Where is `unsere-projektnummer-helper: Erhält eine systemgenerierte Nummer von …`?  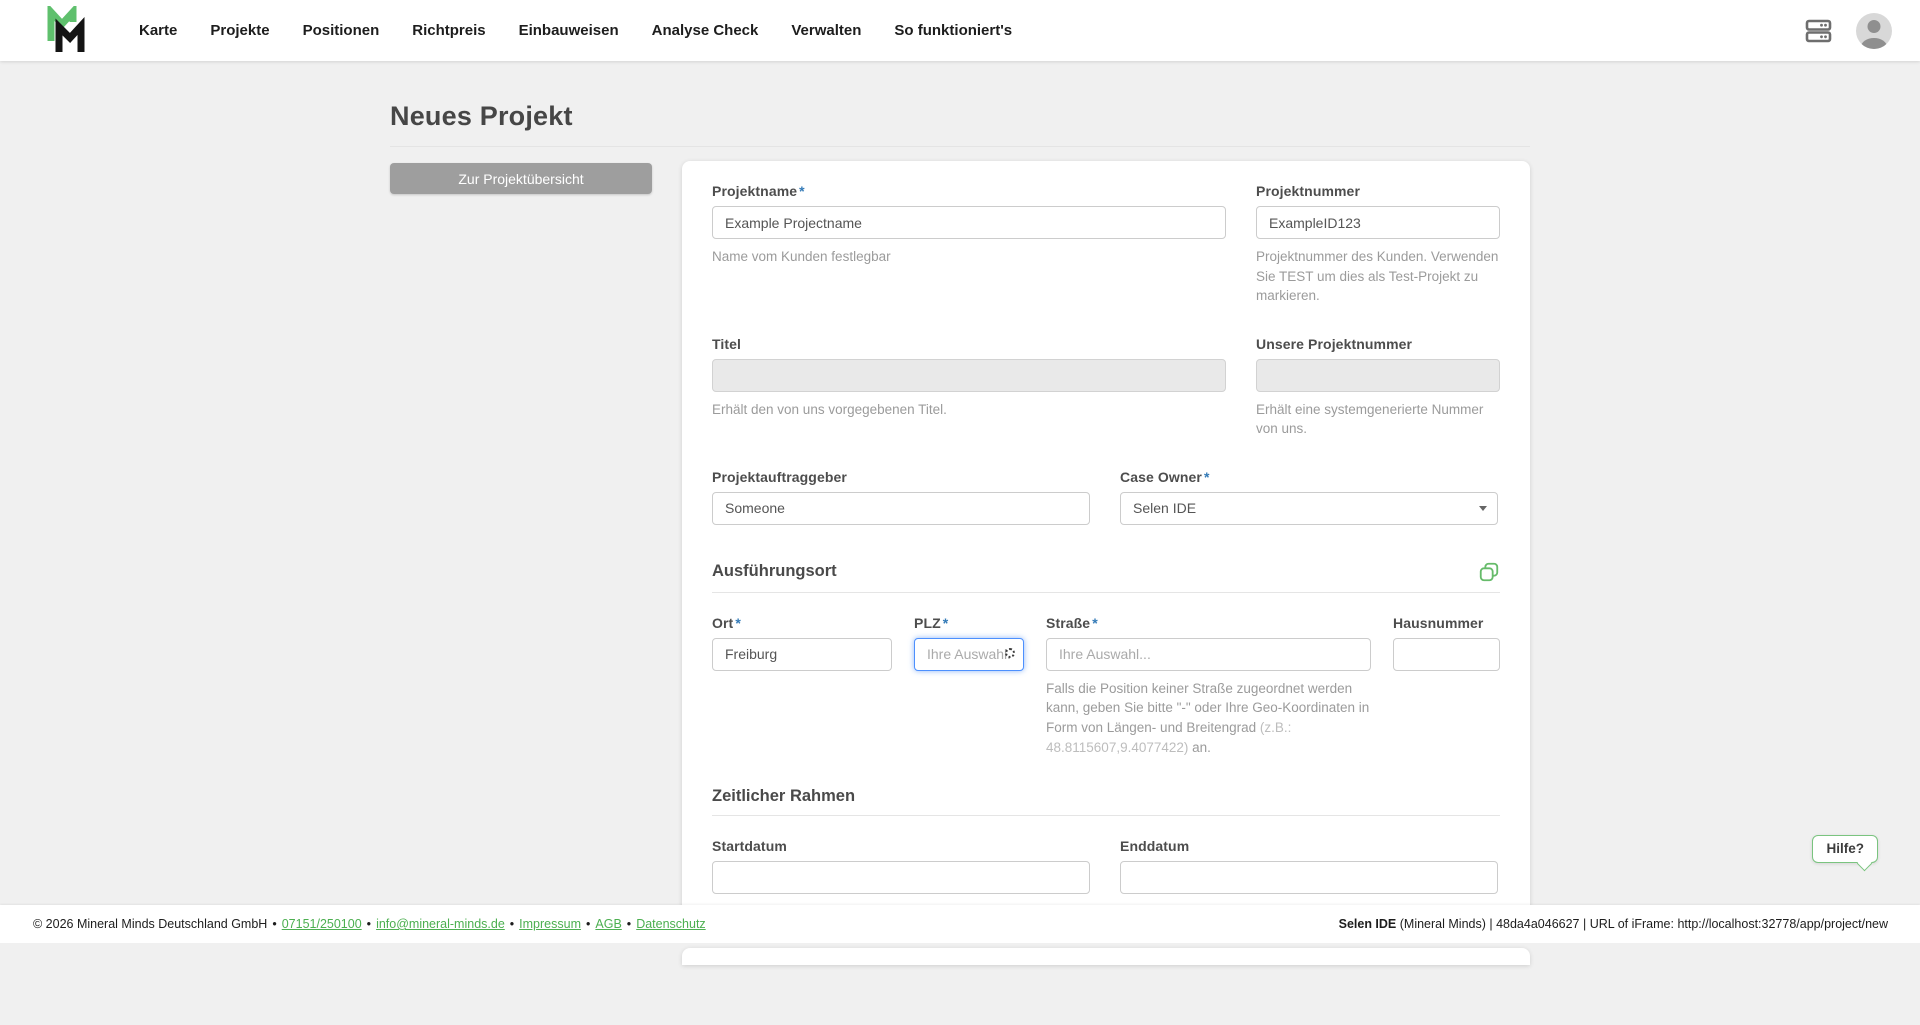 unsere-projektnummer-helper: Erhält eine systemgenerierte Nummer von … is located at coordinates (1378, 419).